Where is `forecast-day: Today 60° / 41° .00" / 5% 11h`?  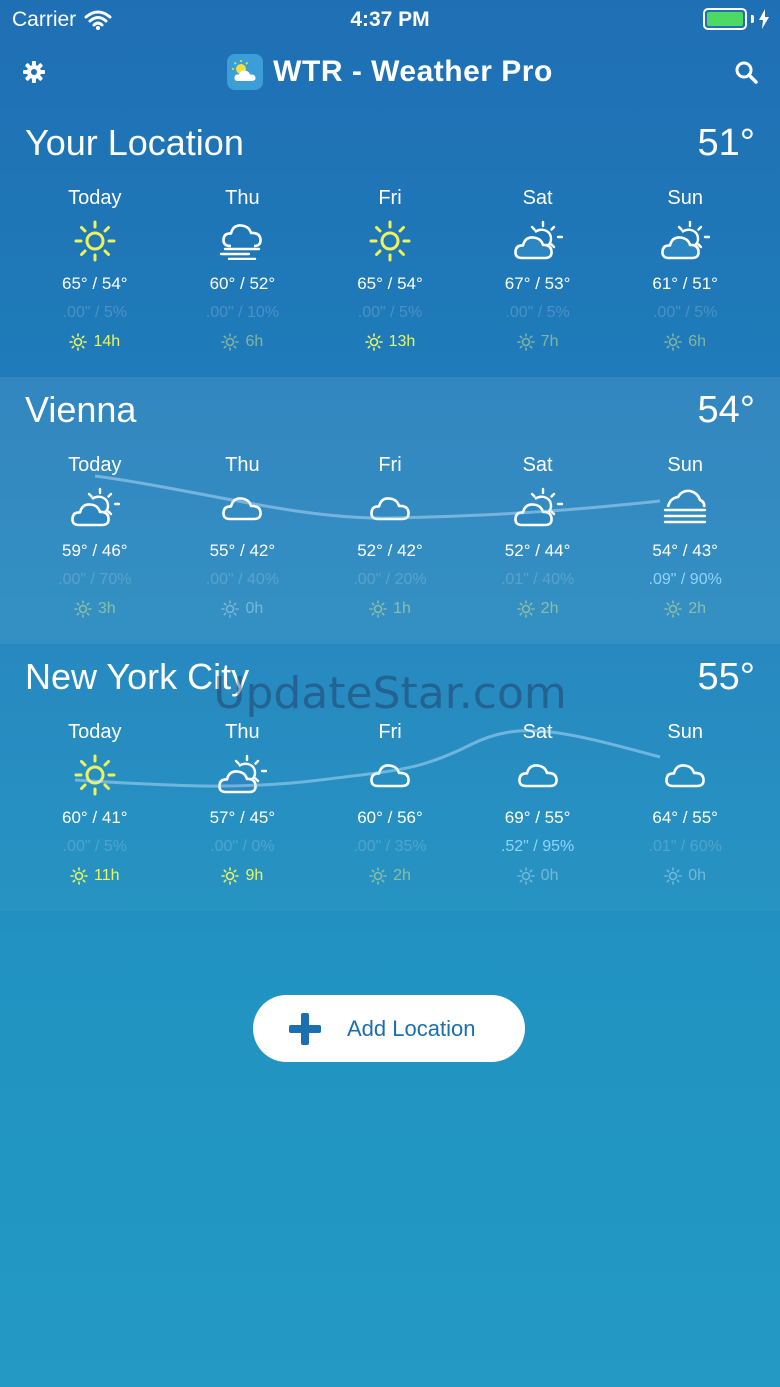 forecast-day: Today 60° / 41° .00" / 5% 11h is located at coordinates (95, 804).